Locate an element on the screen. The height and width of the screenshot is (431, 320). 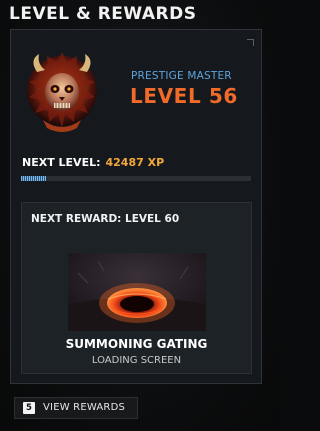
reward-type: LOADING SCREEN is located at coordinates (136, 360).